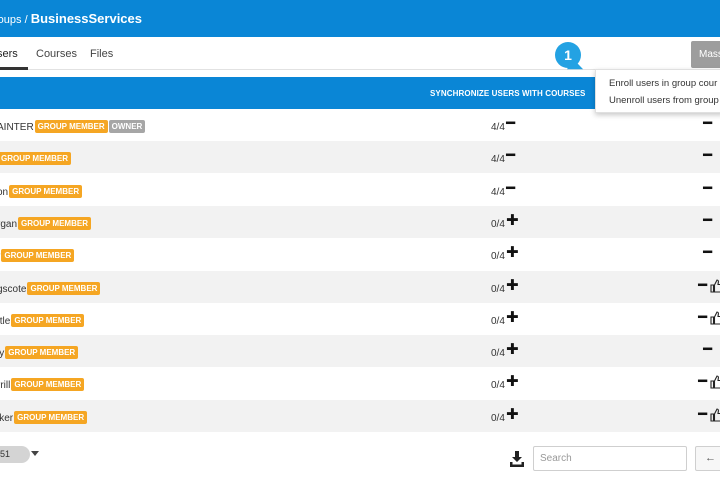 This screenshot has width=720, height=480. I want to click on active-tab-indicator, so click(14, 68).